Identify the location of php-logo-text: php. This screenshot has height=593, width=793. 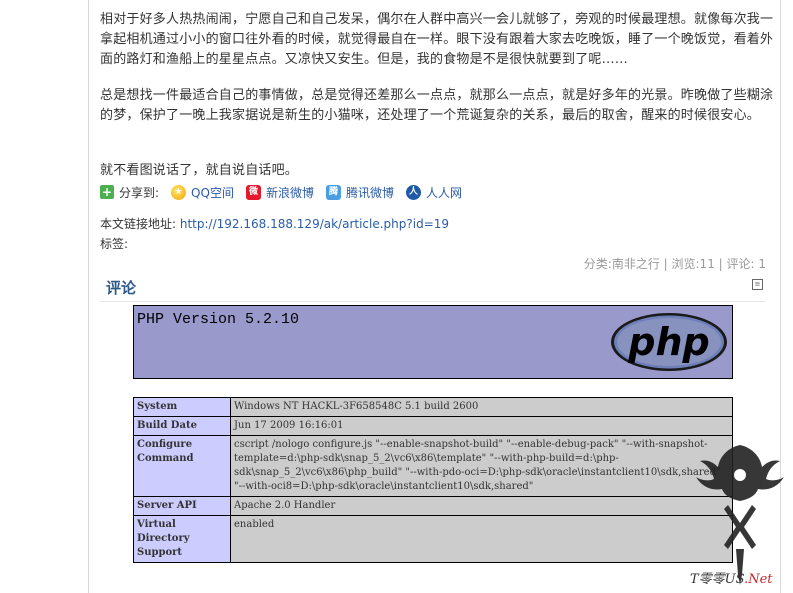
(668, 342).